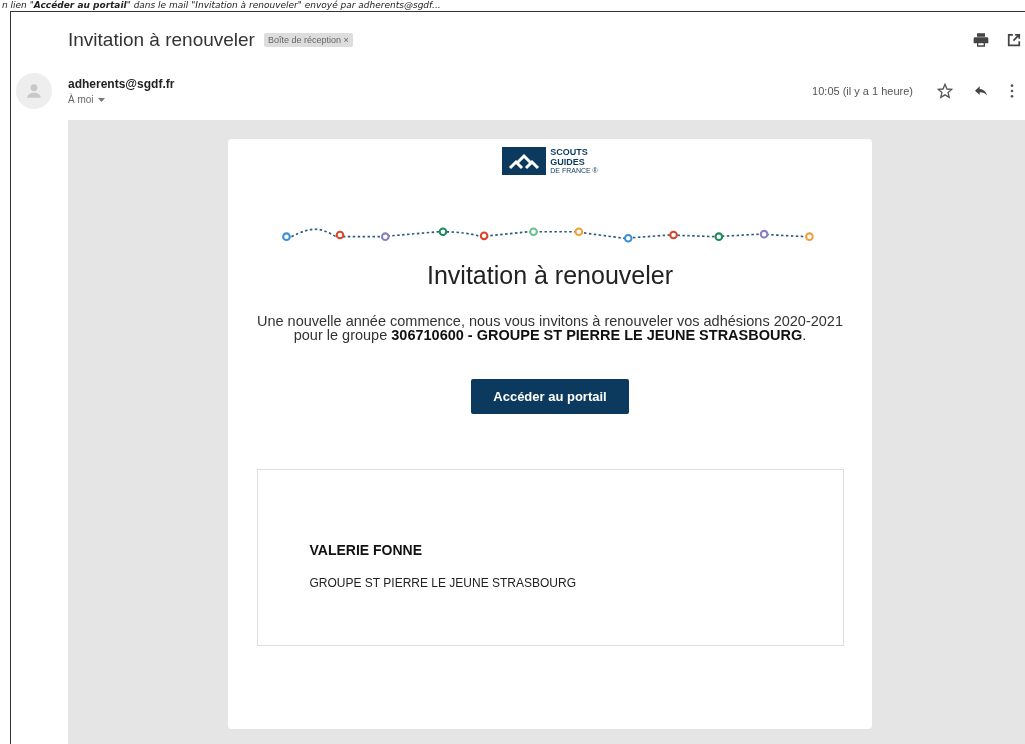 Image resolution: width=1025 pixels, height=744 pixels. Describe the element at coordinates (346, 40) in the screenshot. I see `remove-label-button: ×` at that location.